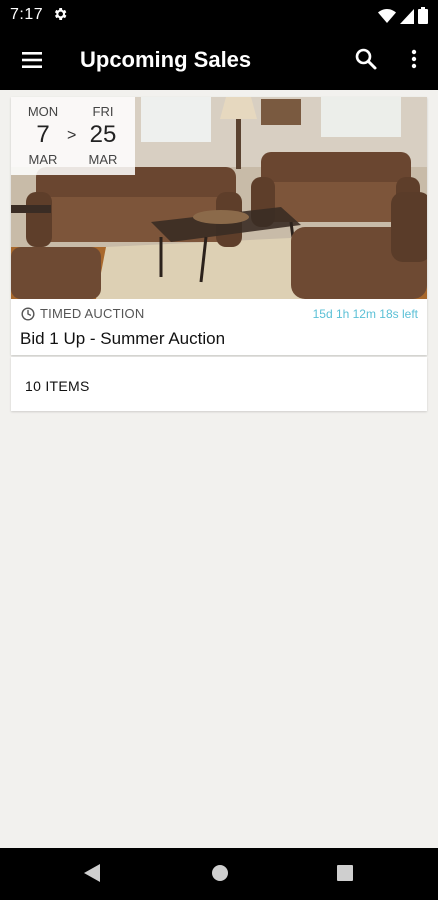  Describe the element at coordinates (32, 60) in the screenshot. I see `menu-icon` at that location.